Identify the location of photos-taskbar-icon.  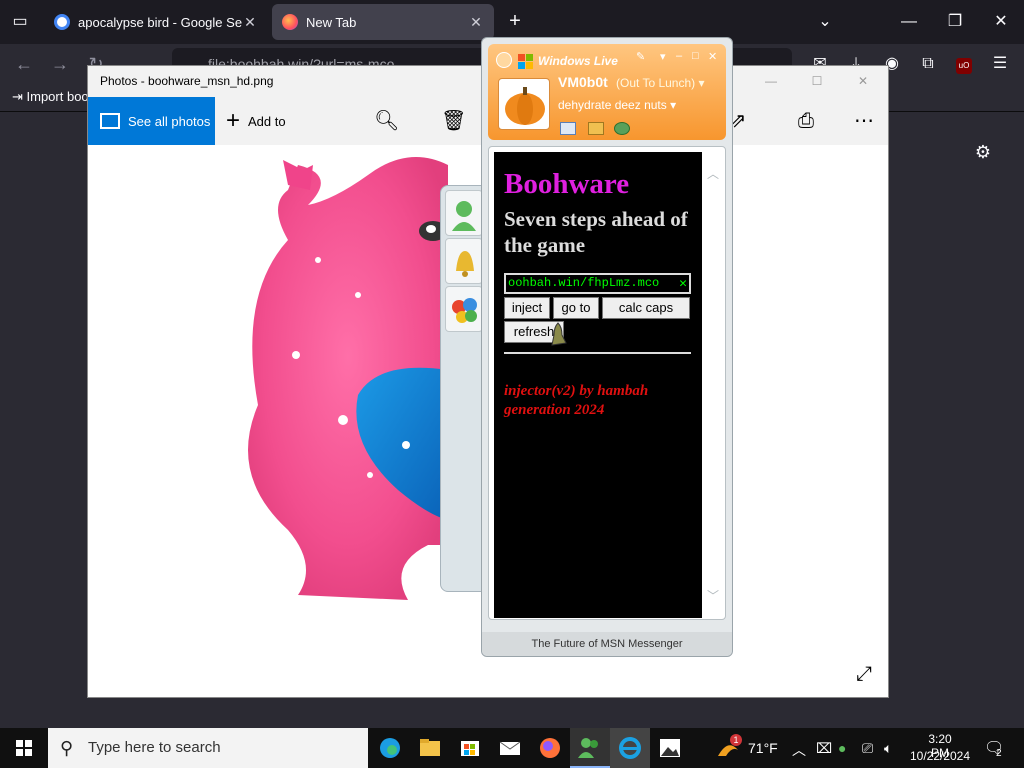
(670, 748).